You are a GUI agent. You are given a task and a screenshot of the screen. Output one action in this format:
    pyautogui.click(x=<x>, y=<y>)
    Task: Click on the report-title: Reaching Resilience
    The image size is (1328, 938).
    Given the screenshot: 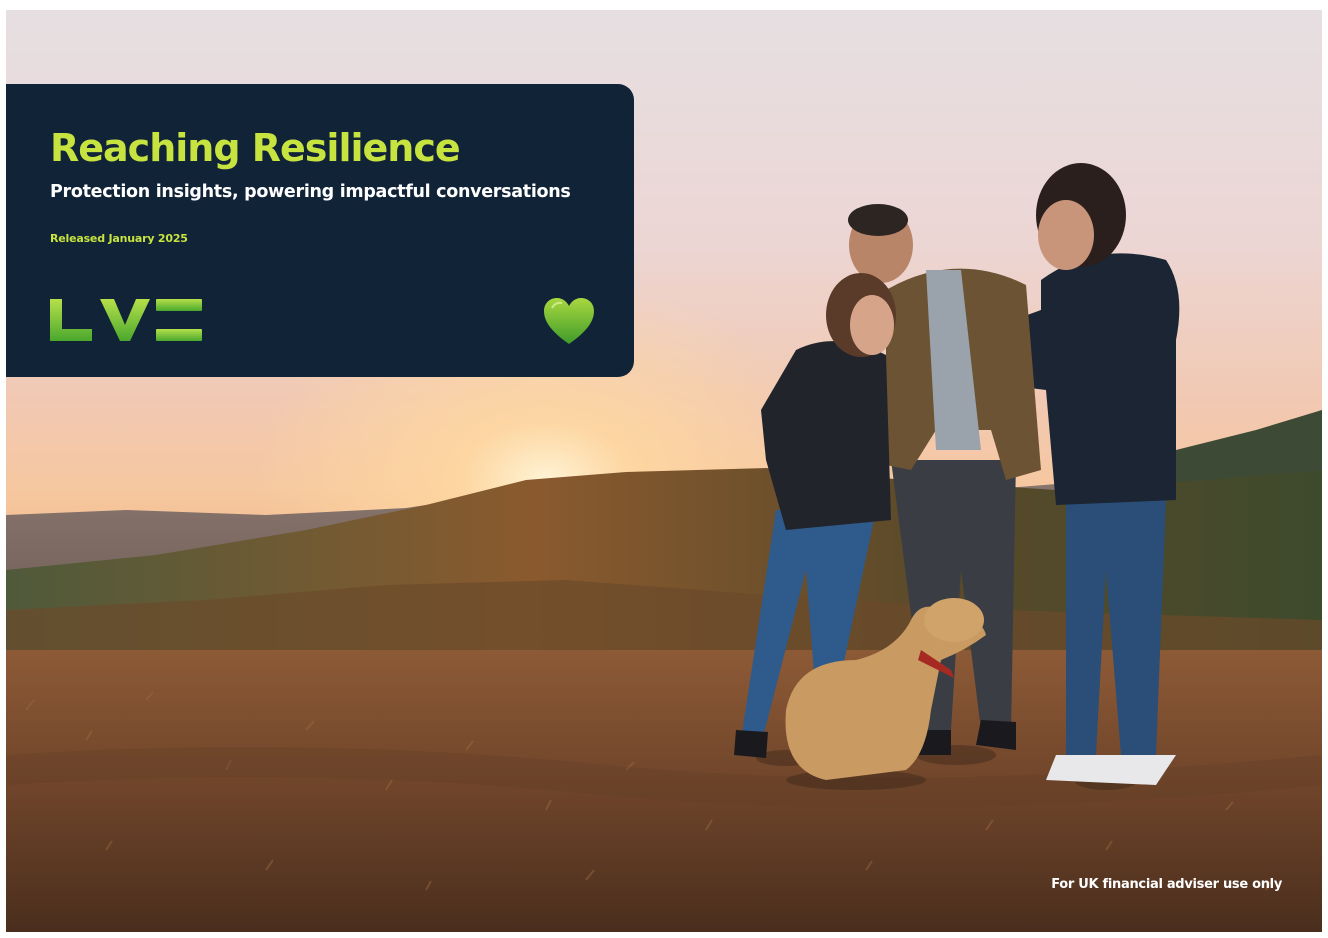 What is the action you would take?
    pyautogui.click(x=255, y=148)
    